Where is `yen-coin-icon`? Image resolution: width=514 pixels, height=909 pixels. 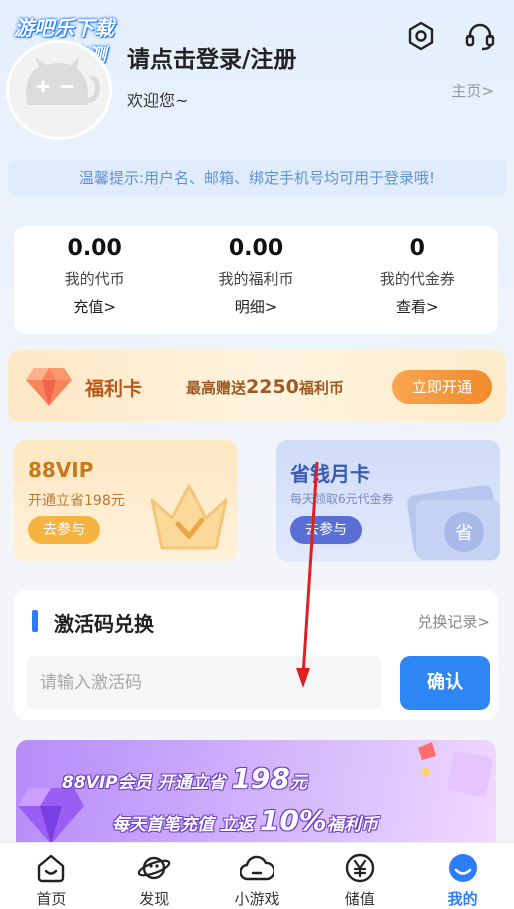 yen-coin-icon is located at coordinates (359, 868).